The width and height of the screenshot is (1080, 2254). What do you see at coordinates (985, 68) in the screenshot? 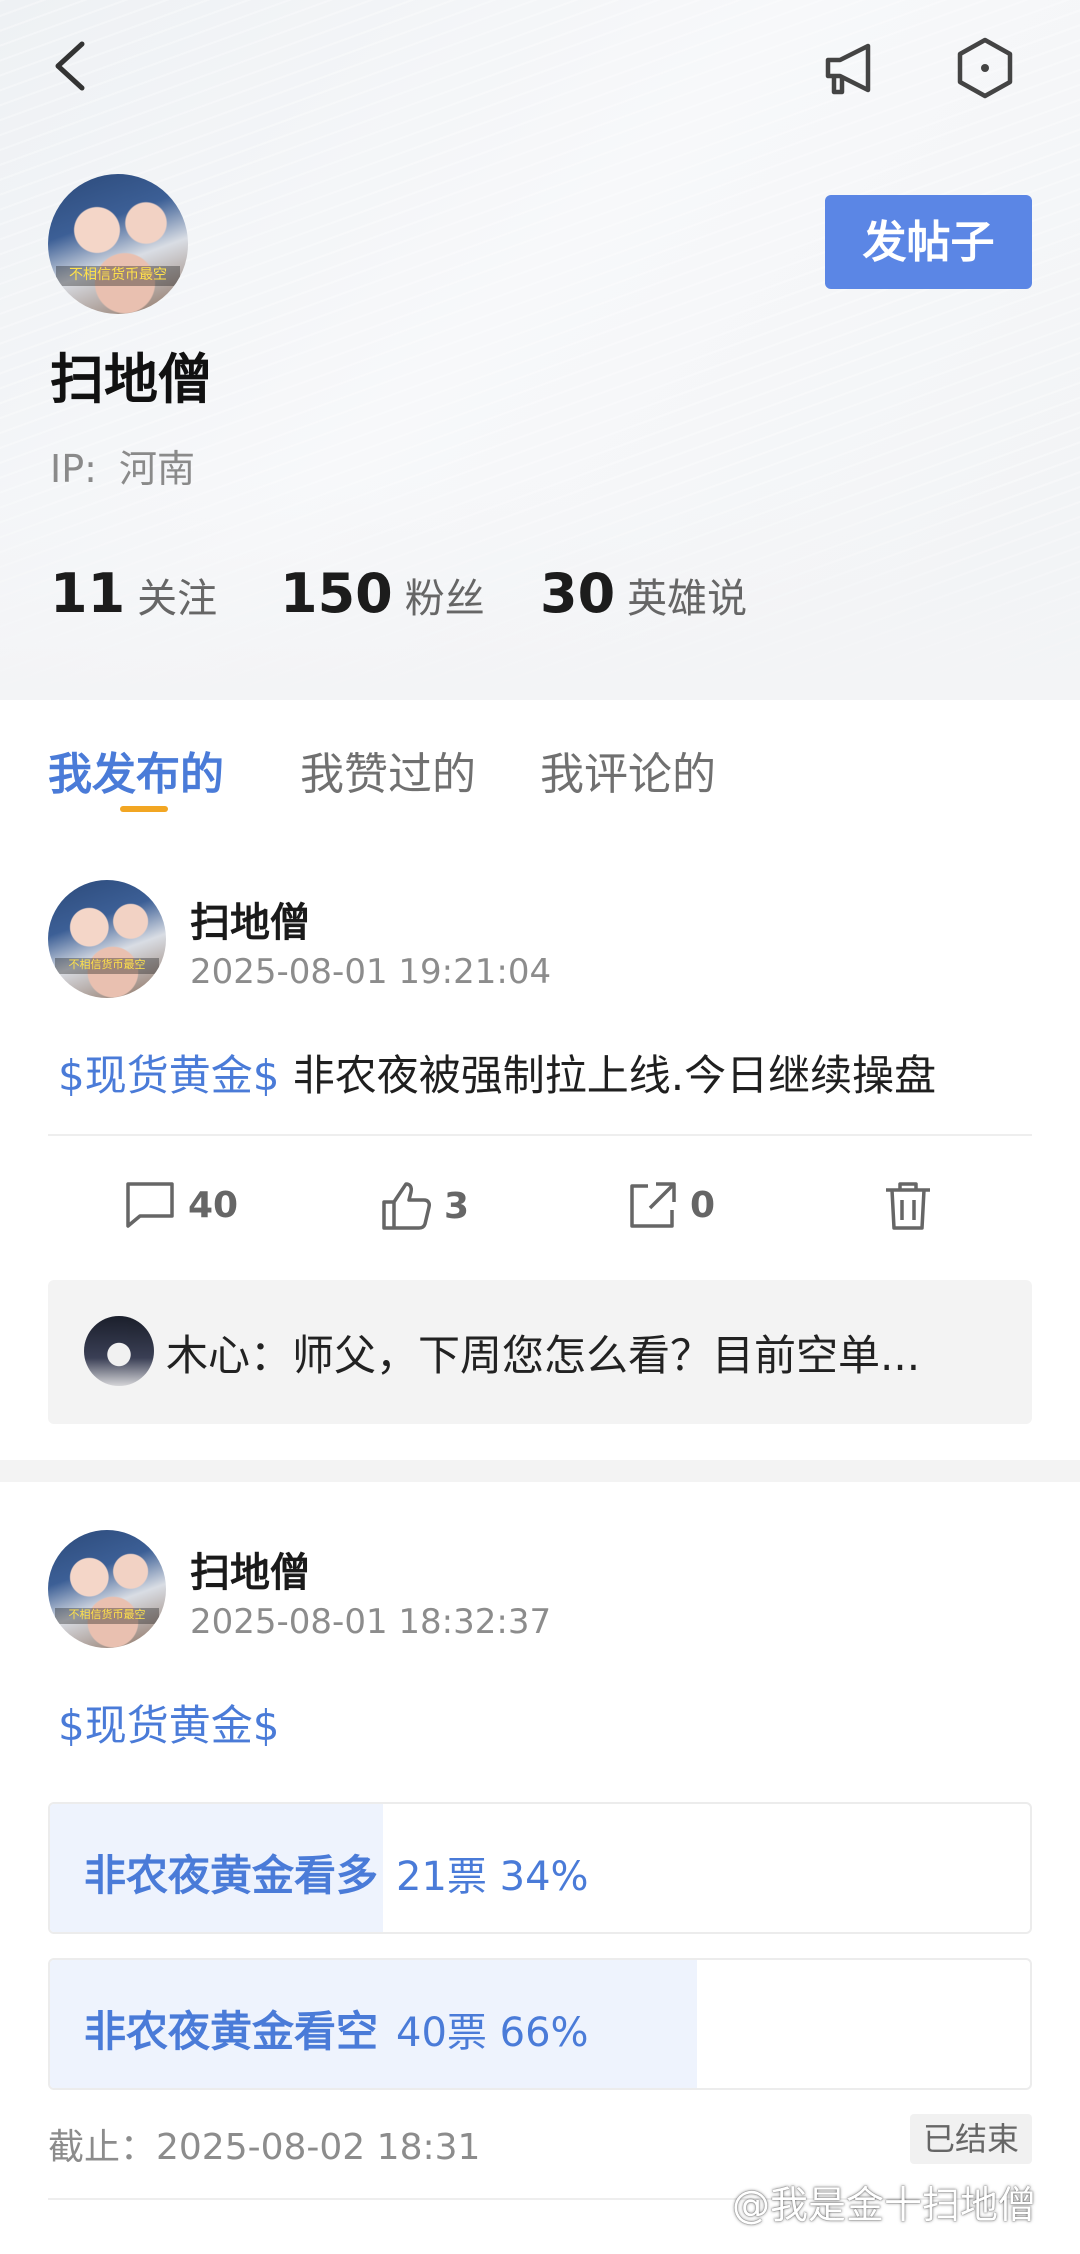
I see `hexagon-settings-icon` at bounding box center [985, 68].